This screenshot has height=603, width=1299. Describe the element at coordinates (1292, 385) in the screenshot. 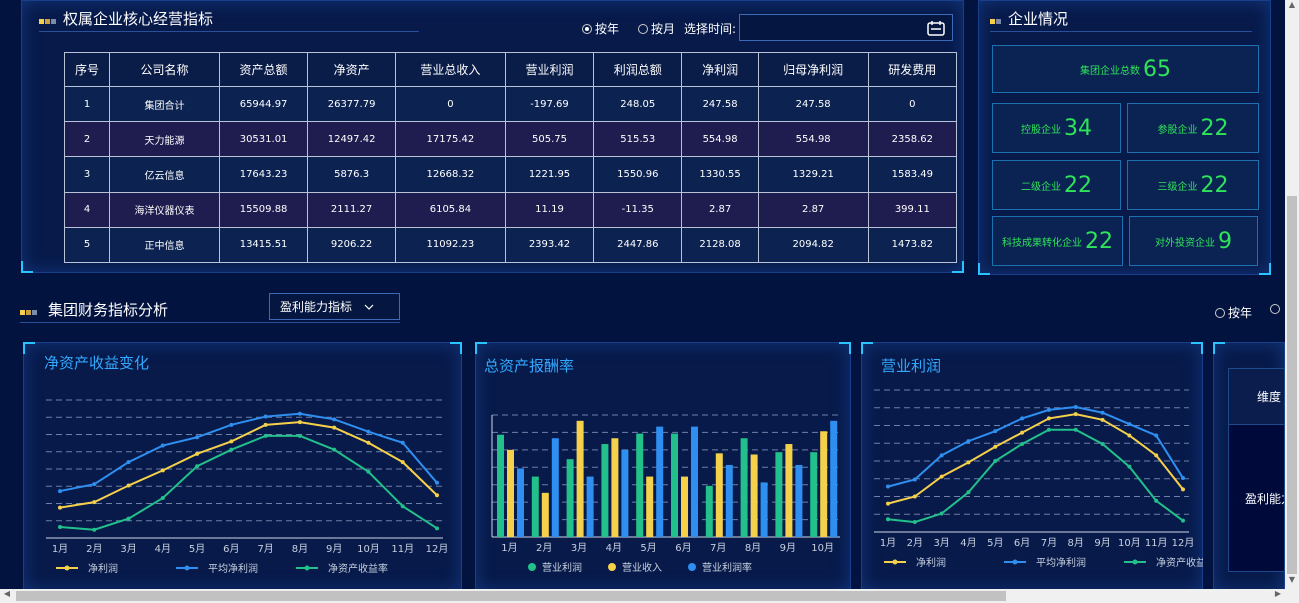

I see `vertical-scroll-thumb` at that location.